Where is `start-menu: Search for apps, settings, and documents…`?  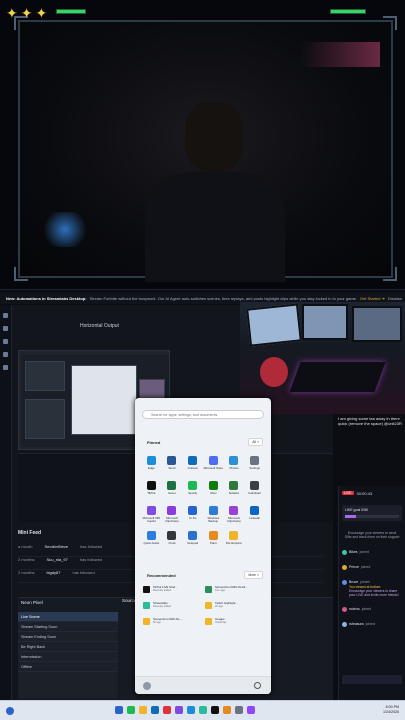
start-menu: Search for apps, settings, and documents… is located at coordinates (203, 546).